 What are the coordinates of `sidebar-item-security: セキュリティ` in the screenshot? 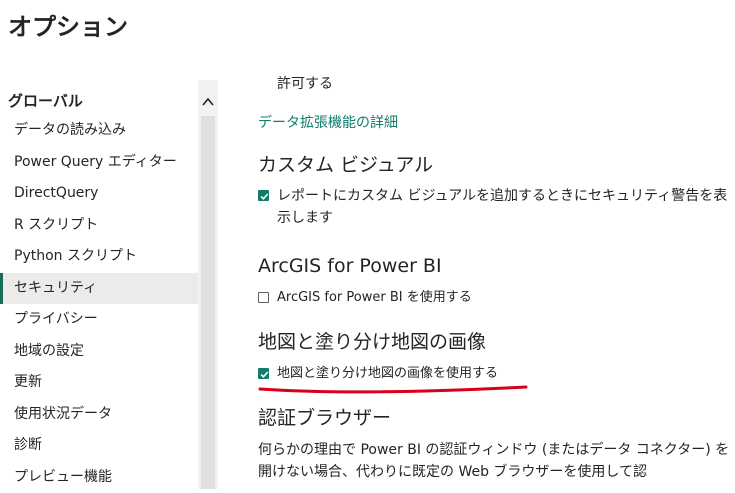 It's located at (99, 289).